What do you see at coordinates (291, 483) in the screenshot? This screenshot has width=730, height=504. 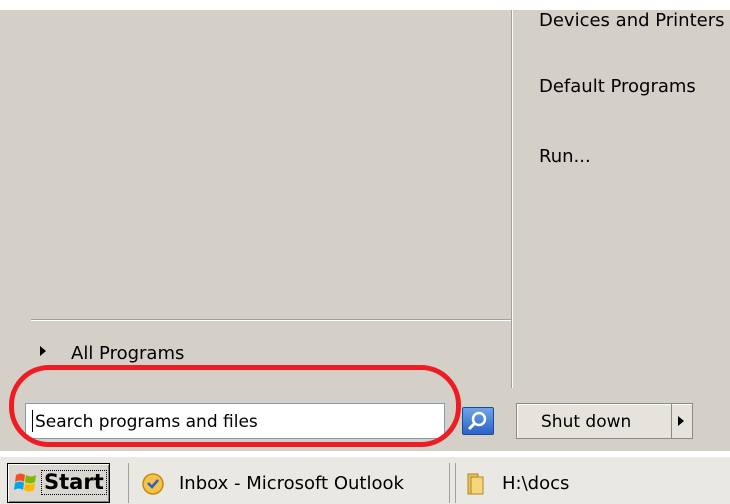 I see `outlook-task-label: Inbox - Microsoft Outlook` at bounding box center [291, 483].